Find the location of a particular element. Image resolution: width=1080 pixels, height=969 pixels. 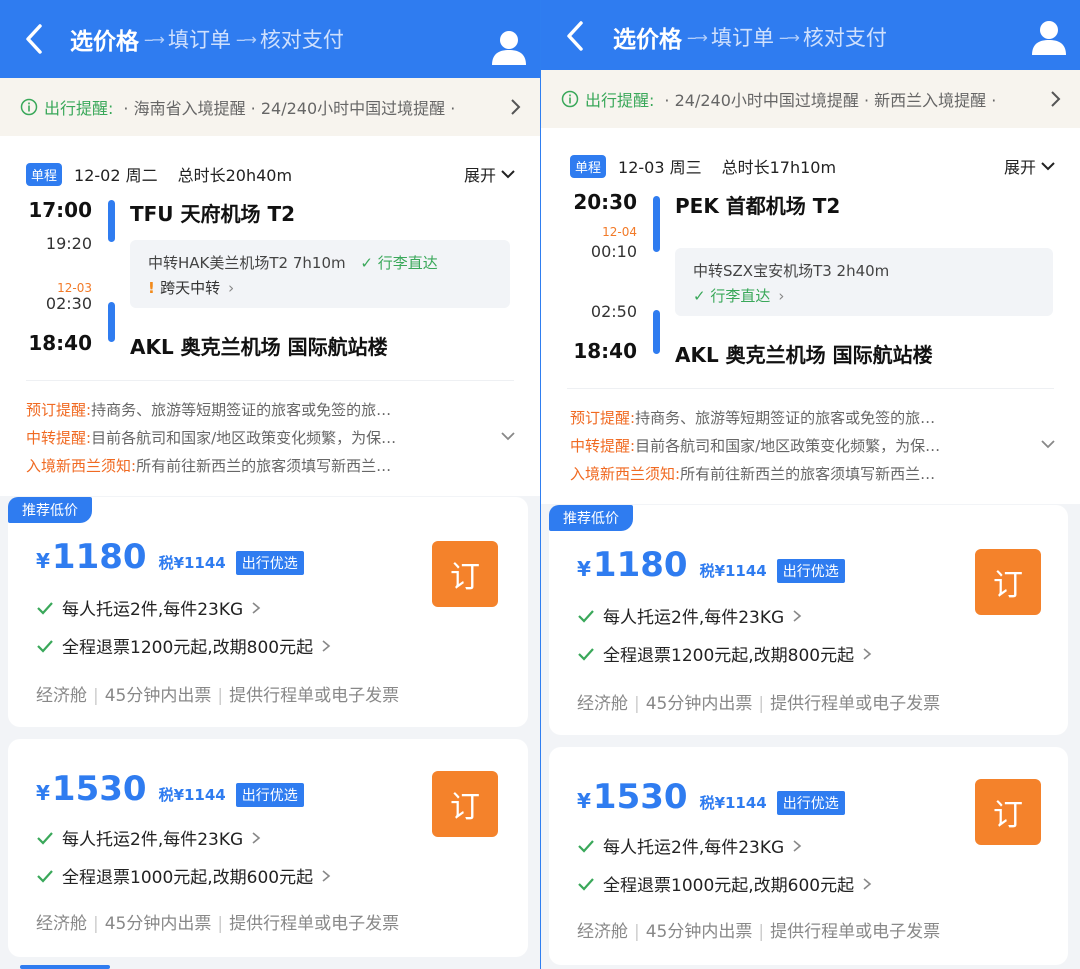

step-select-price: 选价格 is located at coordinates (647, 40).